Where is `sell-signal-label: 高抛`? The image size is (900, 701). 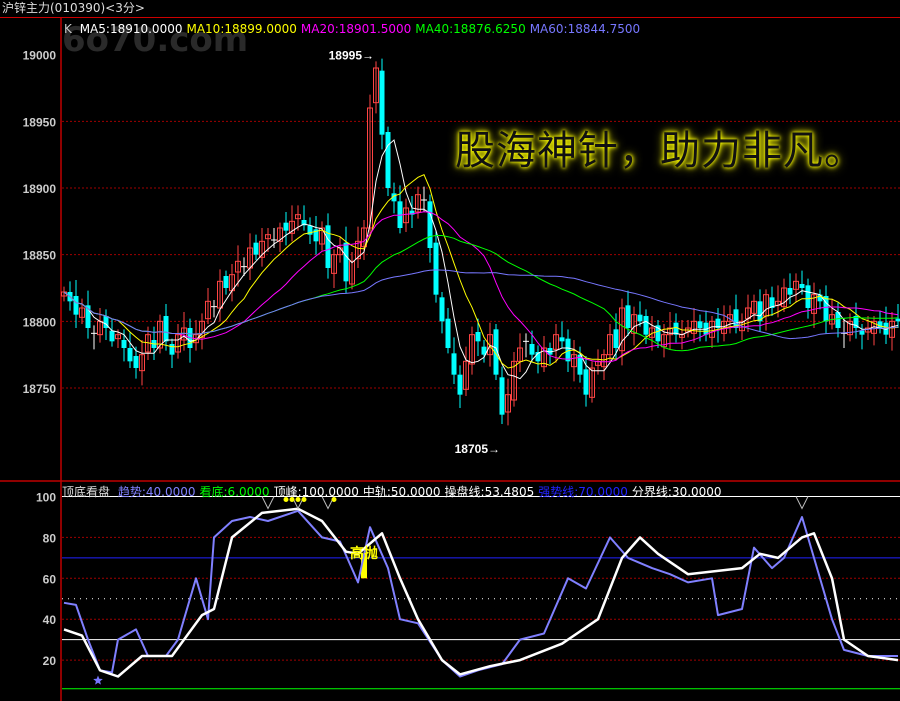
sell-signal-label: 高抛 is located at coordinates (364, 553).